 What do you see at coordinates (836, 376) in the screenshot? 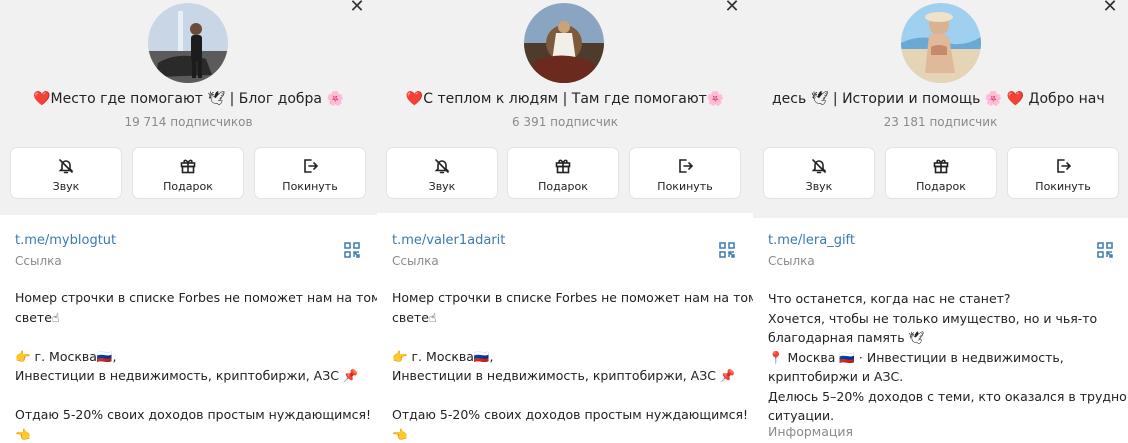
I see `description-line: криптобиржи и АЗС.` at bounding box center [836, 376].